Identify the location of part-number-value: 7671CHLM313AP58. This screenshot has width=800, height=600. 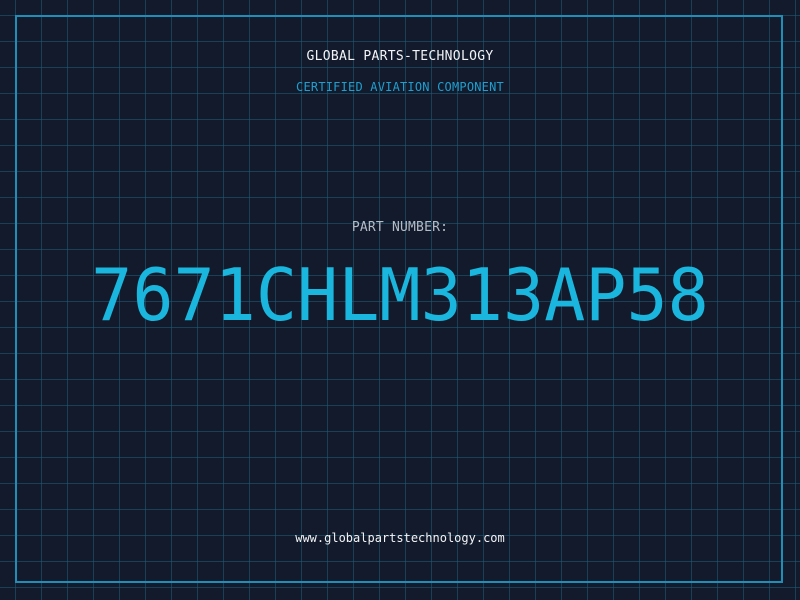
(400, 295).